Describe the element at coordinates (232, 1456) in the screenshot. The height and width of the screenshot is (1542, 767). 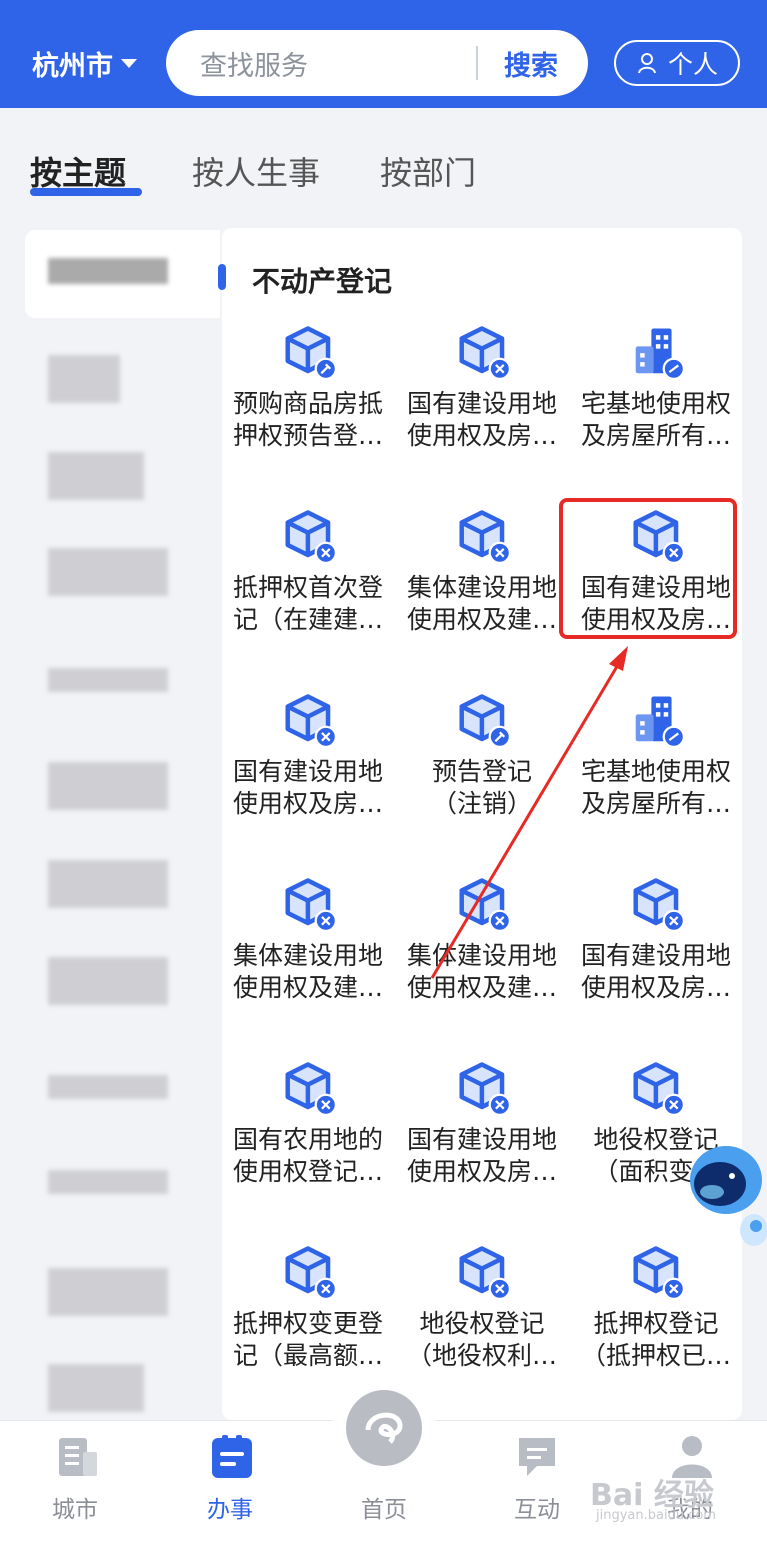
I see `task-icon` at that location.